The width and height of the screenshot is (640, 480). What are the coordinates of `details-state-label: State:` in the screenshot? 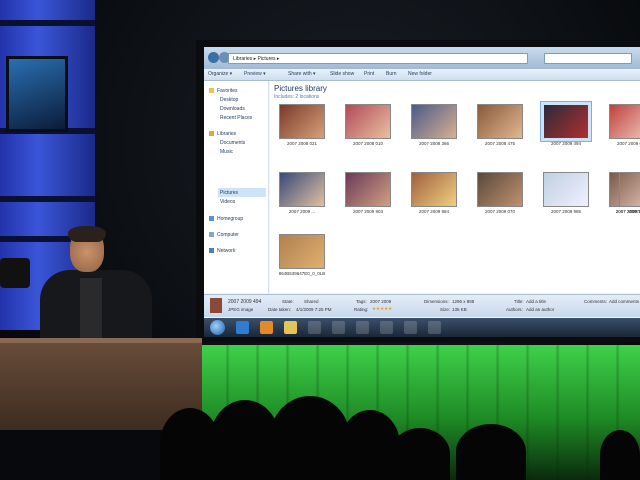 It's located at (288, 301).